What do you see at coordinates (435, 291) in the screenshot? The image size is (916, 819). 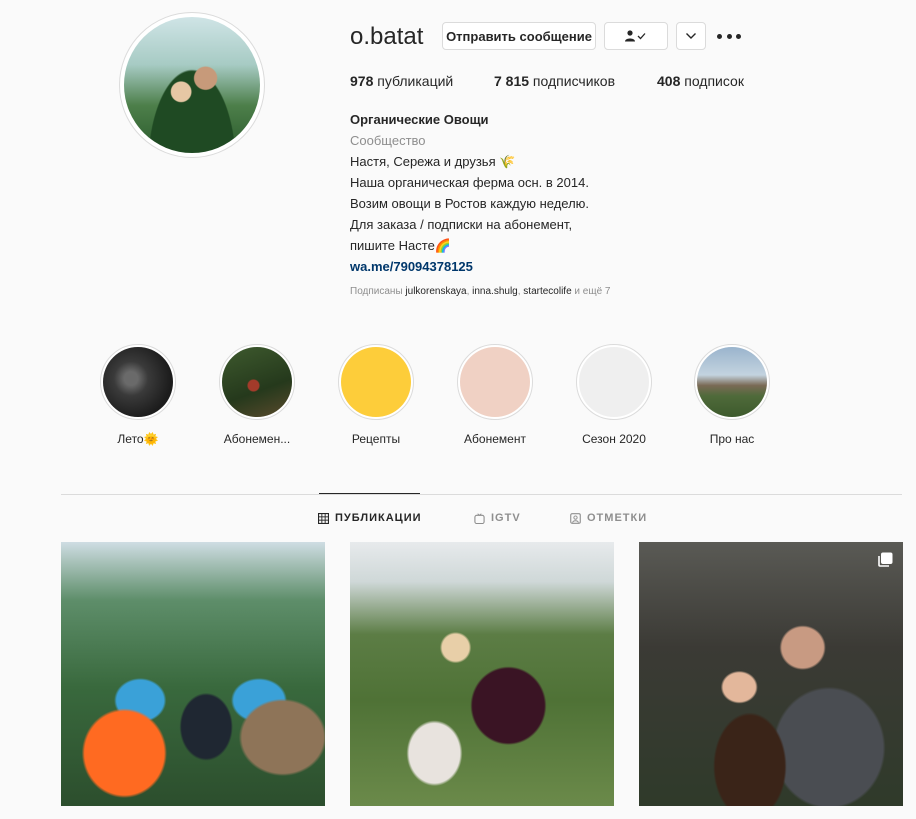 I see `followed-by-account: julkorenskaya` at bounding box center [435, 291].